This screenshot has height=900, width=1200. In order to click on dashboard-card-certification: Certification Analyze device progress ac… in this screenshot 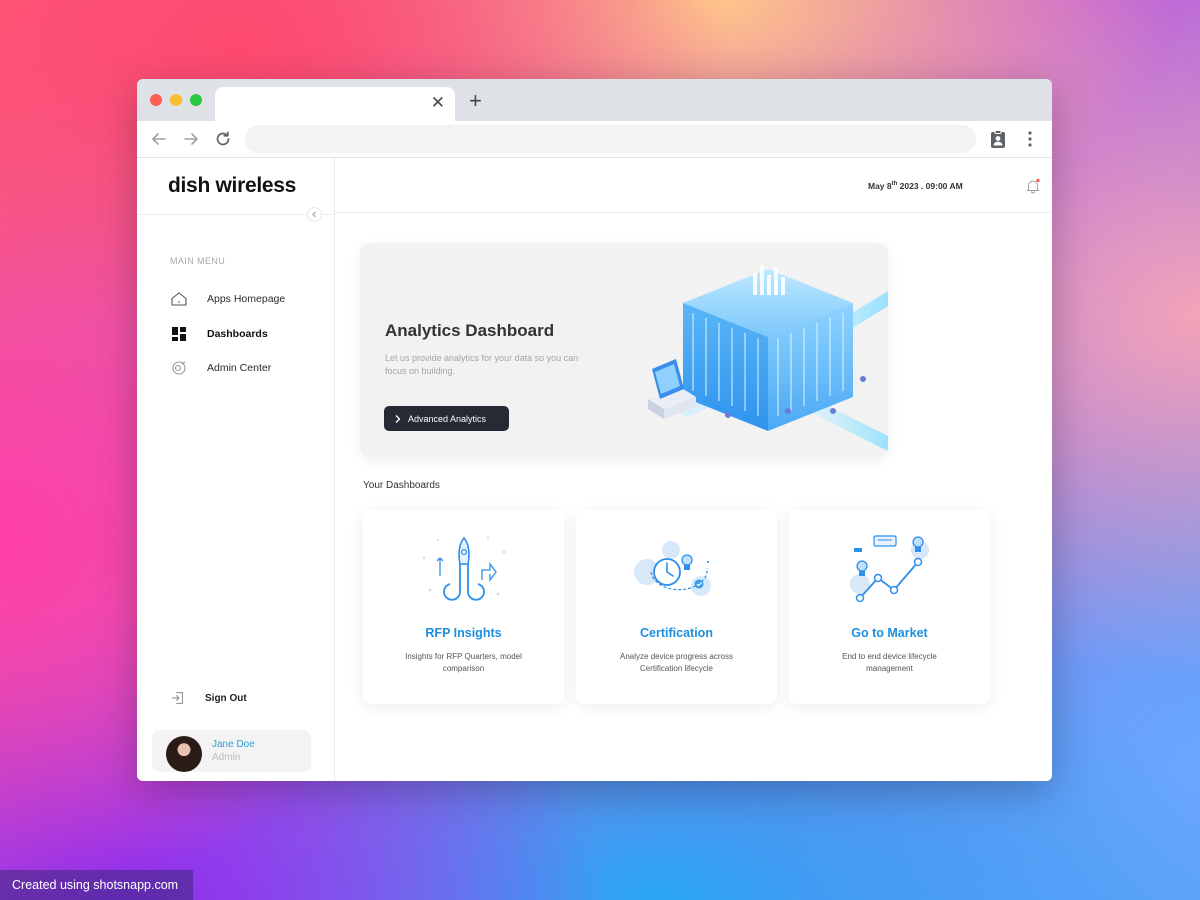, I will do `click(676, 607)`.